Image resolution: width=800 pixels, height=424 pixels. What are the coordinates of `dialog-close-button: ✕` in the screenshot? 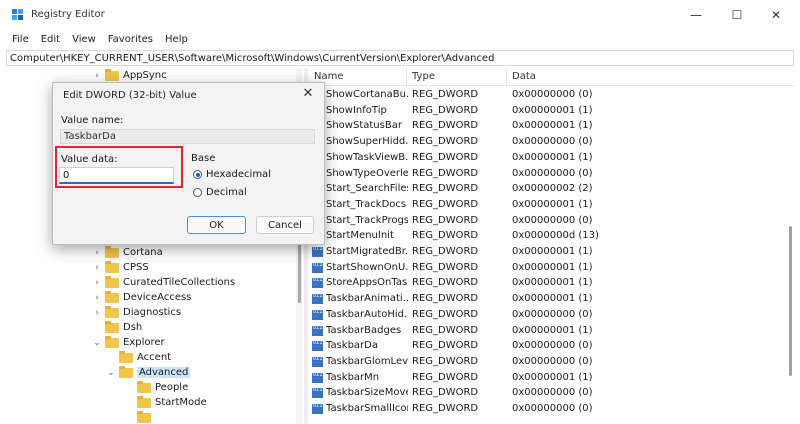 It's located at (308, 94).